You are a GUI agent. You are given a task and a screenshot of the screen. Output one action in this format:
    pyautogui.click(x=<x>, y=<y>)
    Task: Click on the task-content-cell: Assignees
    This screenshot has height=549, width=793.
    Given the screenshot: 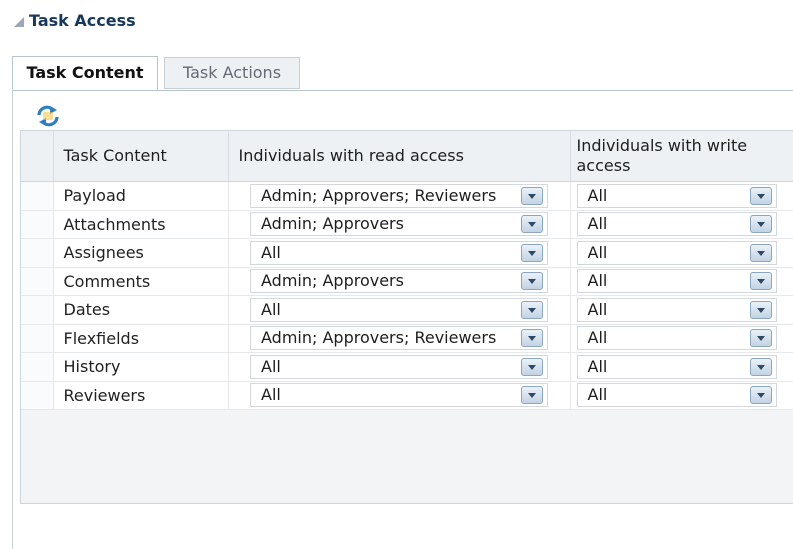 What is the action you would take?
    pyautogui.click(x=141, y=253)
    